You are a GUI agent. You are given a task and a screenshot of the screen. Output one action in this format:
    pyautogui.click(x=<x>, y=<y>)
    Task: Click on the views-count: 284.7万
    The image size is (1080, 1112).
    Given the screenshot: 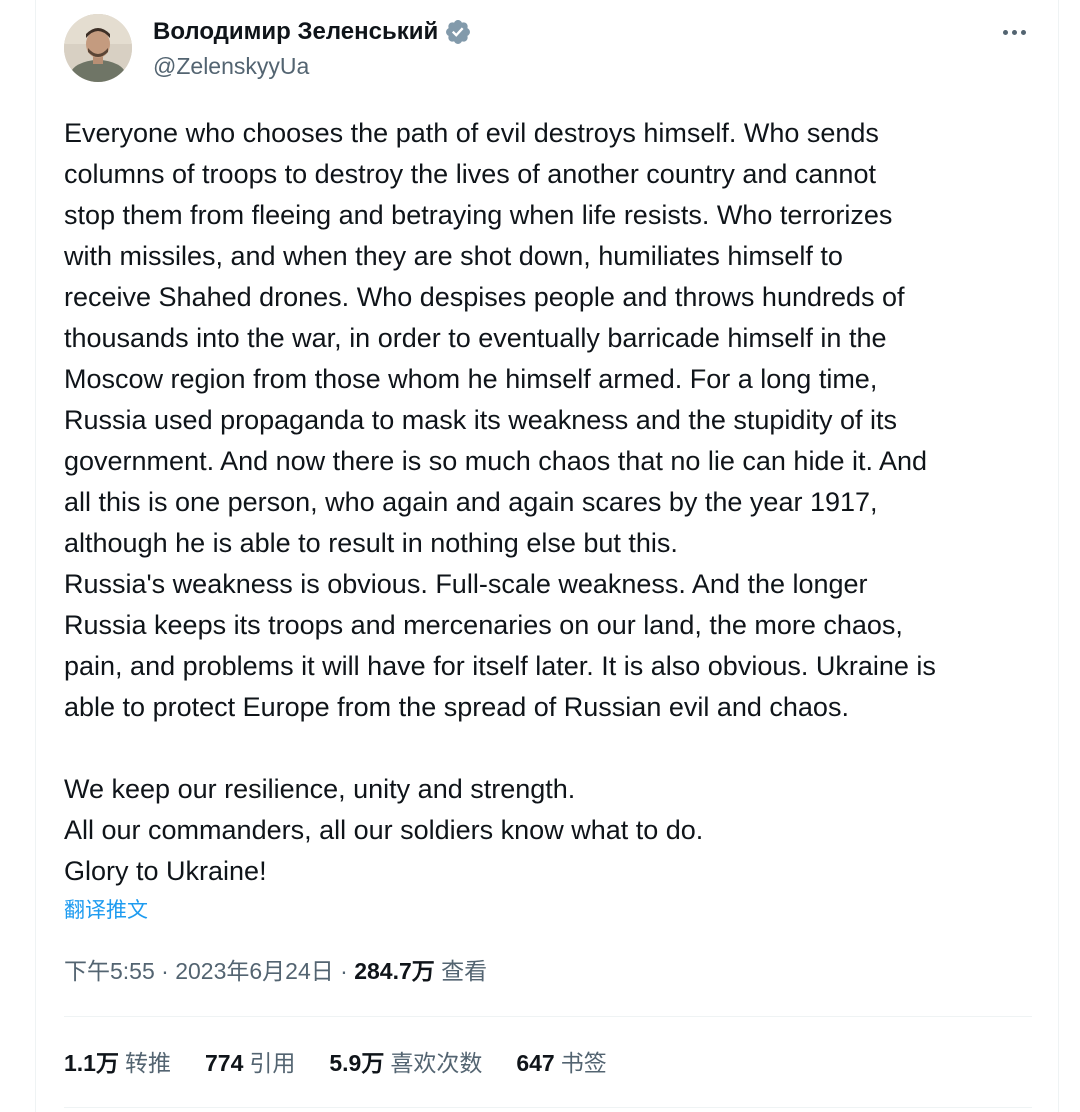 What is the action you would take?
    pyautogui.click(x=394, y=971)
    